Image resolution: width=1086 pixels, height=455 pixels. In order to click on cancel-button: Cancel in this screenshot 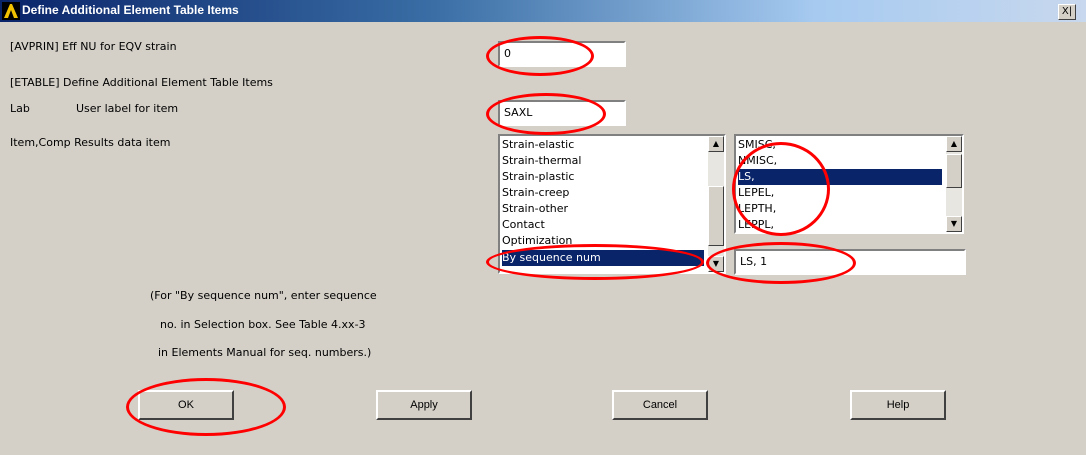, I will do `click(660, 405)`.